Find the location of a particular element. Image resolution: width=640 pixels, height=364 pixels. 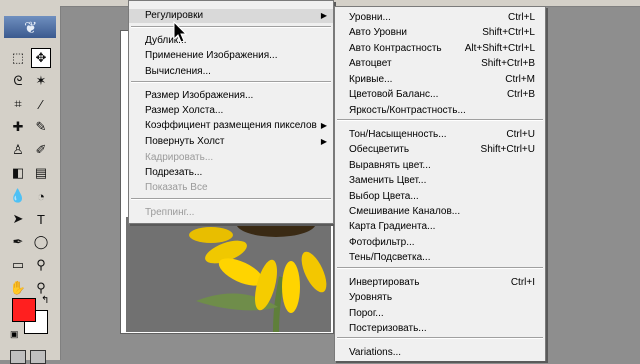

lasso-icon: ᘓ is located at coordinates (18, 81).